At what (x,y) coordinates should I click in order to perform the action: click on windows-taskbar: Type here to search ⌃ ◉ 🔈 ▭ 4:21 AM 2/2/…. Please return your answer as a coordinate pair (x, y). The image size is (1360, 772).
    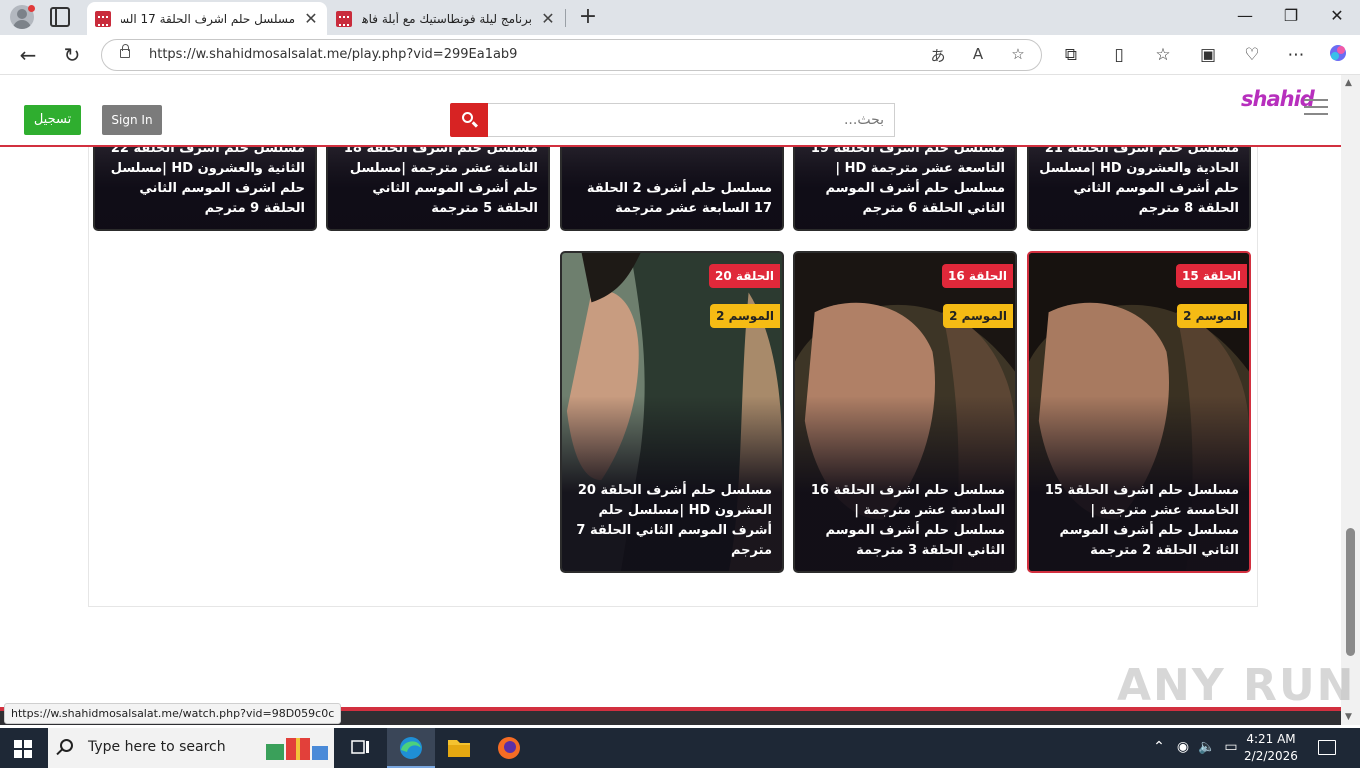
    Looking at the image, I should click on (680, 748).